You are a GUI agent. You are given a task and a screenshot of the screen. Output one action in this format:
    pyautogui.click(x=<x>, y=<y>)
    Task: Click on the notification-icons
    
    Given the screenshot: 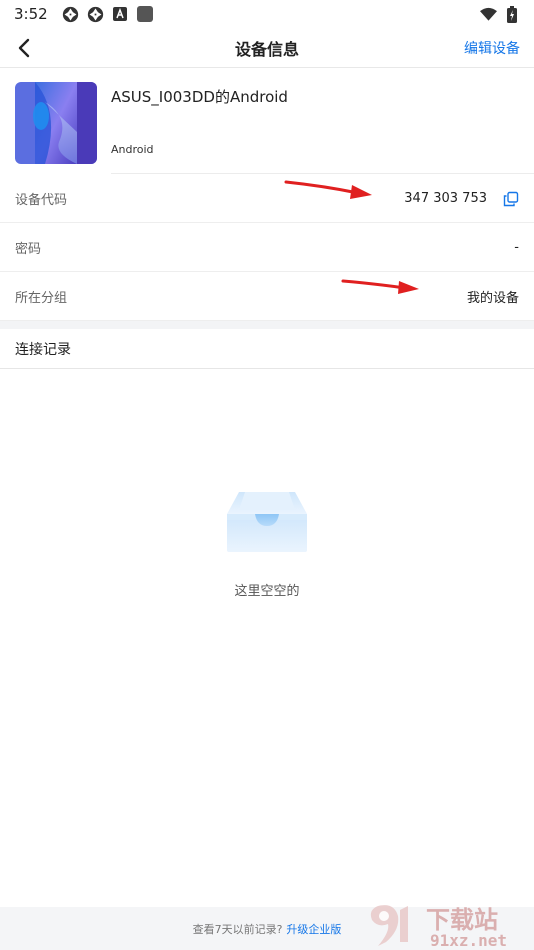 What is the action you would take?
    pyautogui.click(x=108, y=14)
    